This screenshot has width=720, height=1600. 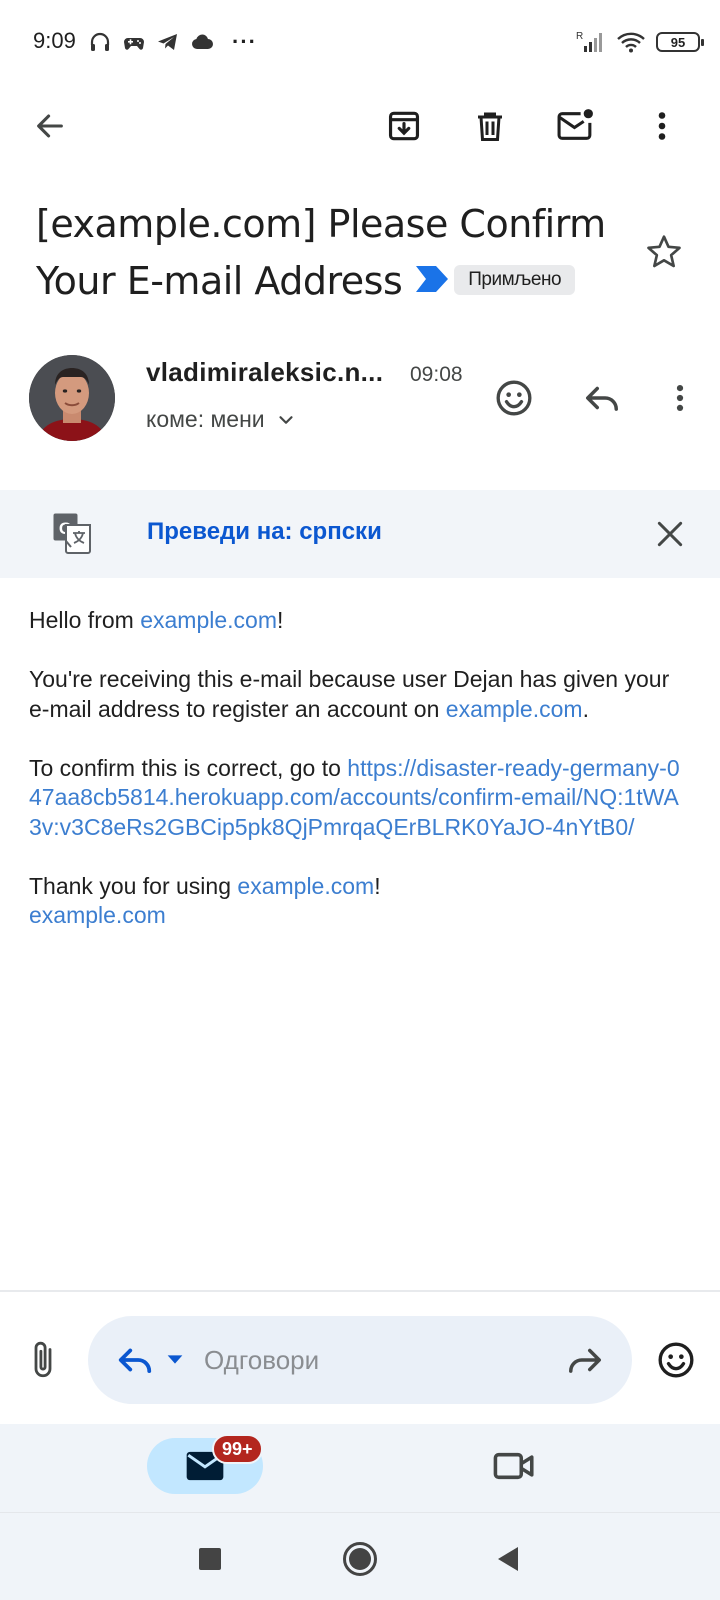 I want to click on reply-composer, so click(x=360, y=1360).